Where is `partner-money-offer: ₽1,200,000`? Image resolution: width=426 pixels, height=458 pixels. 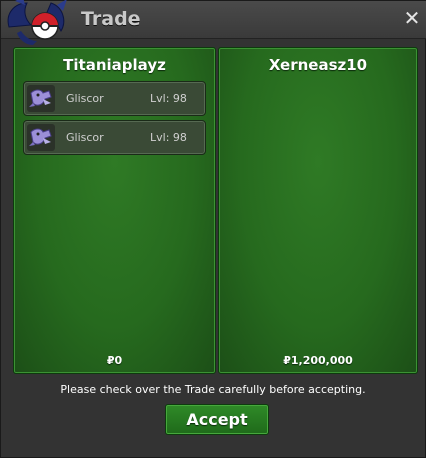 partner-money-offer: ₽1,200,000 is located at coordinates (318, 360).